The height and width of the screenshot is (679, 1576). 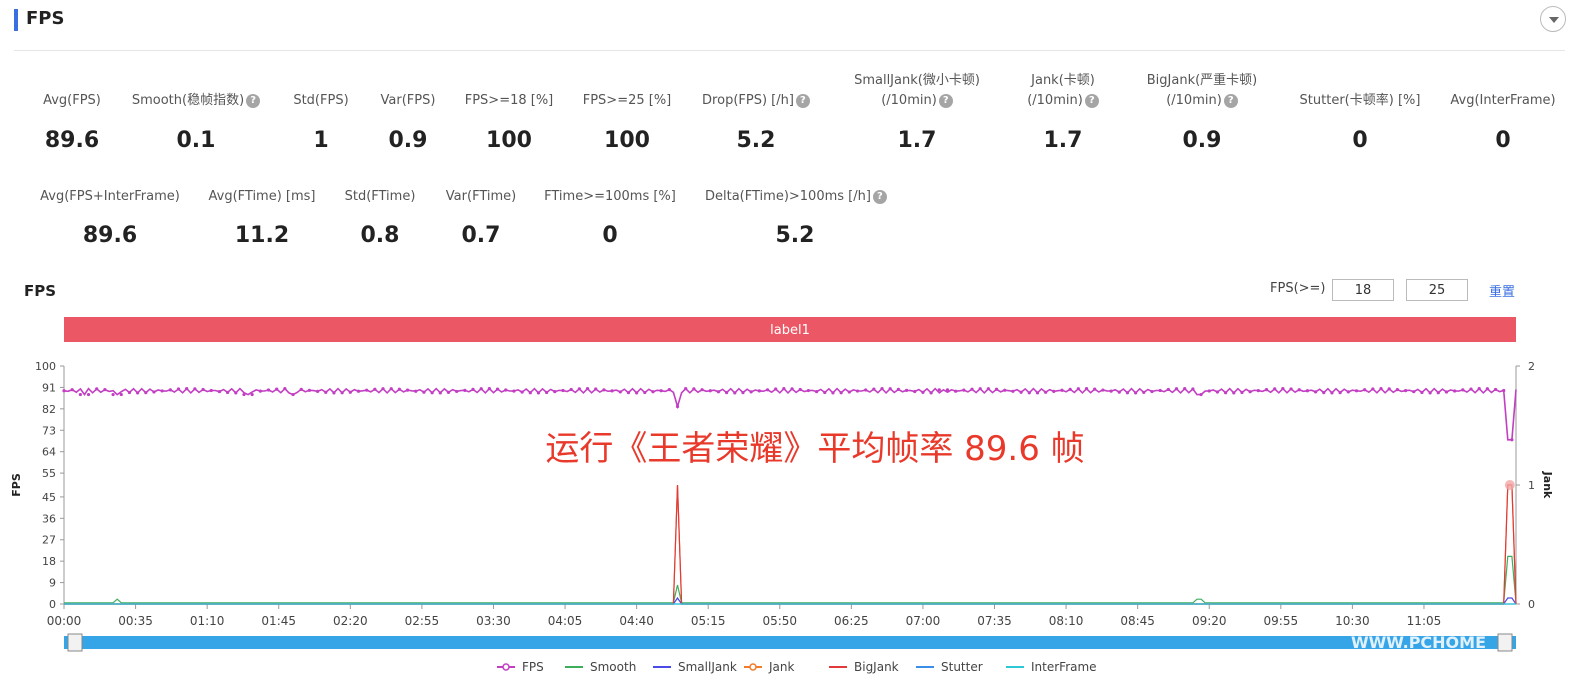 I want to click on metric-value: 0, so click(x=610, y=235).